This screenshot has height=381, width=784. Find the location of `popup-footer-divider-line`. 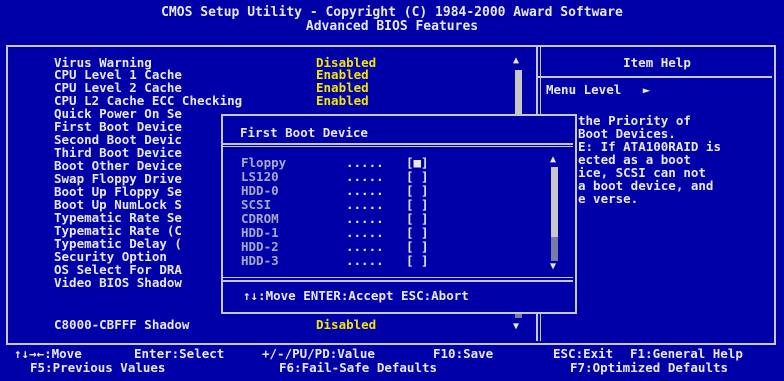

popup-footer-divider-line is located at coordinates (398, 277).